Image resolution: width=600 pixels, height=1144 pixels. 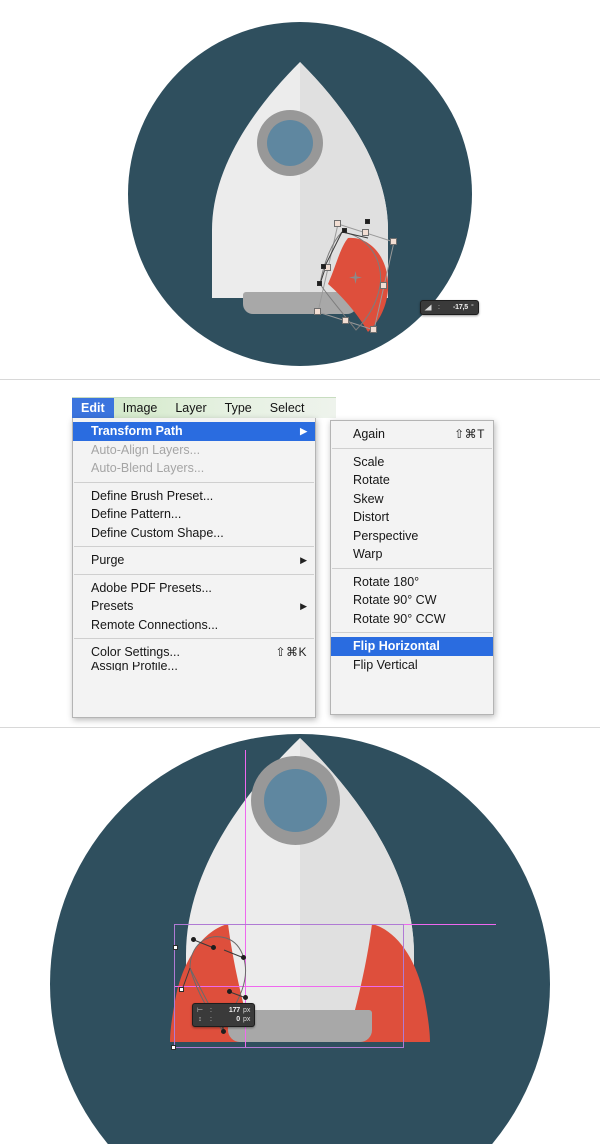 What do you see at coordinates (345, 320) in the screenshot?
I see `transform-handle-b` at bounding box center [345, 320].